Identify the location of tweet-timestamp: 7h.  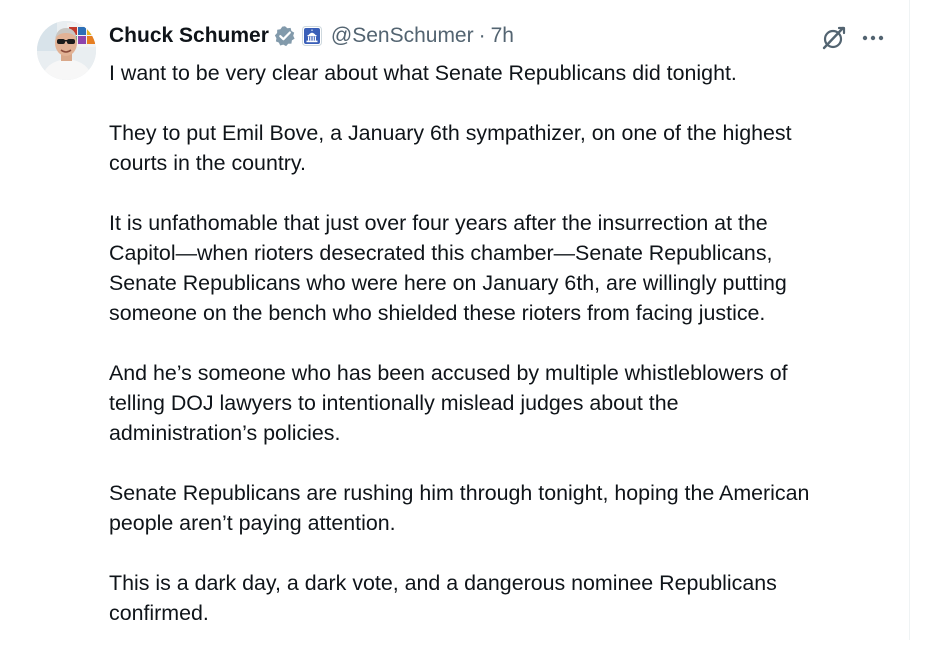
(502, 36).